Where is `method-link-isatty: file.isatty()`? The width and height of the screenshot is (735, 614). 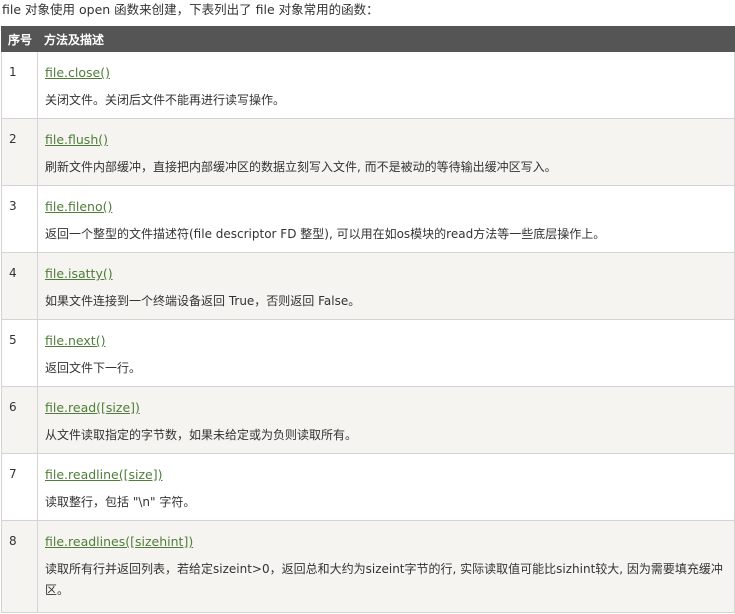 method-link-isatty: file.isatty() is located at coordinates (79, 274).